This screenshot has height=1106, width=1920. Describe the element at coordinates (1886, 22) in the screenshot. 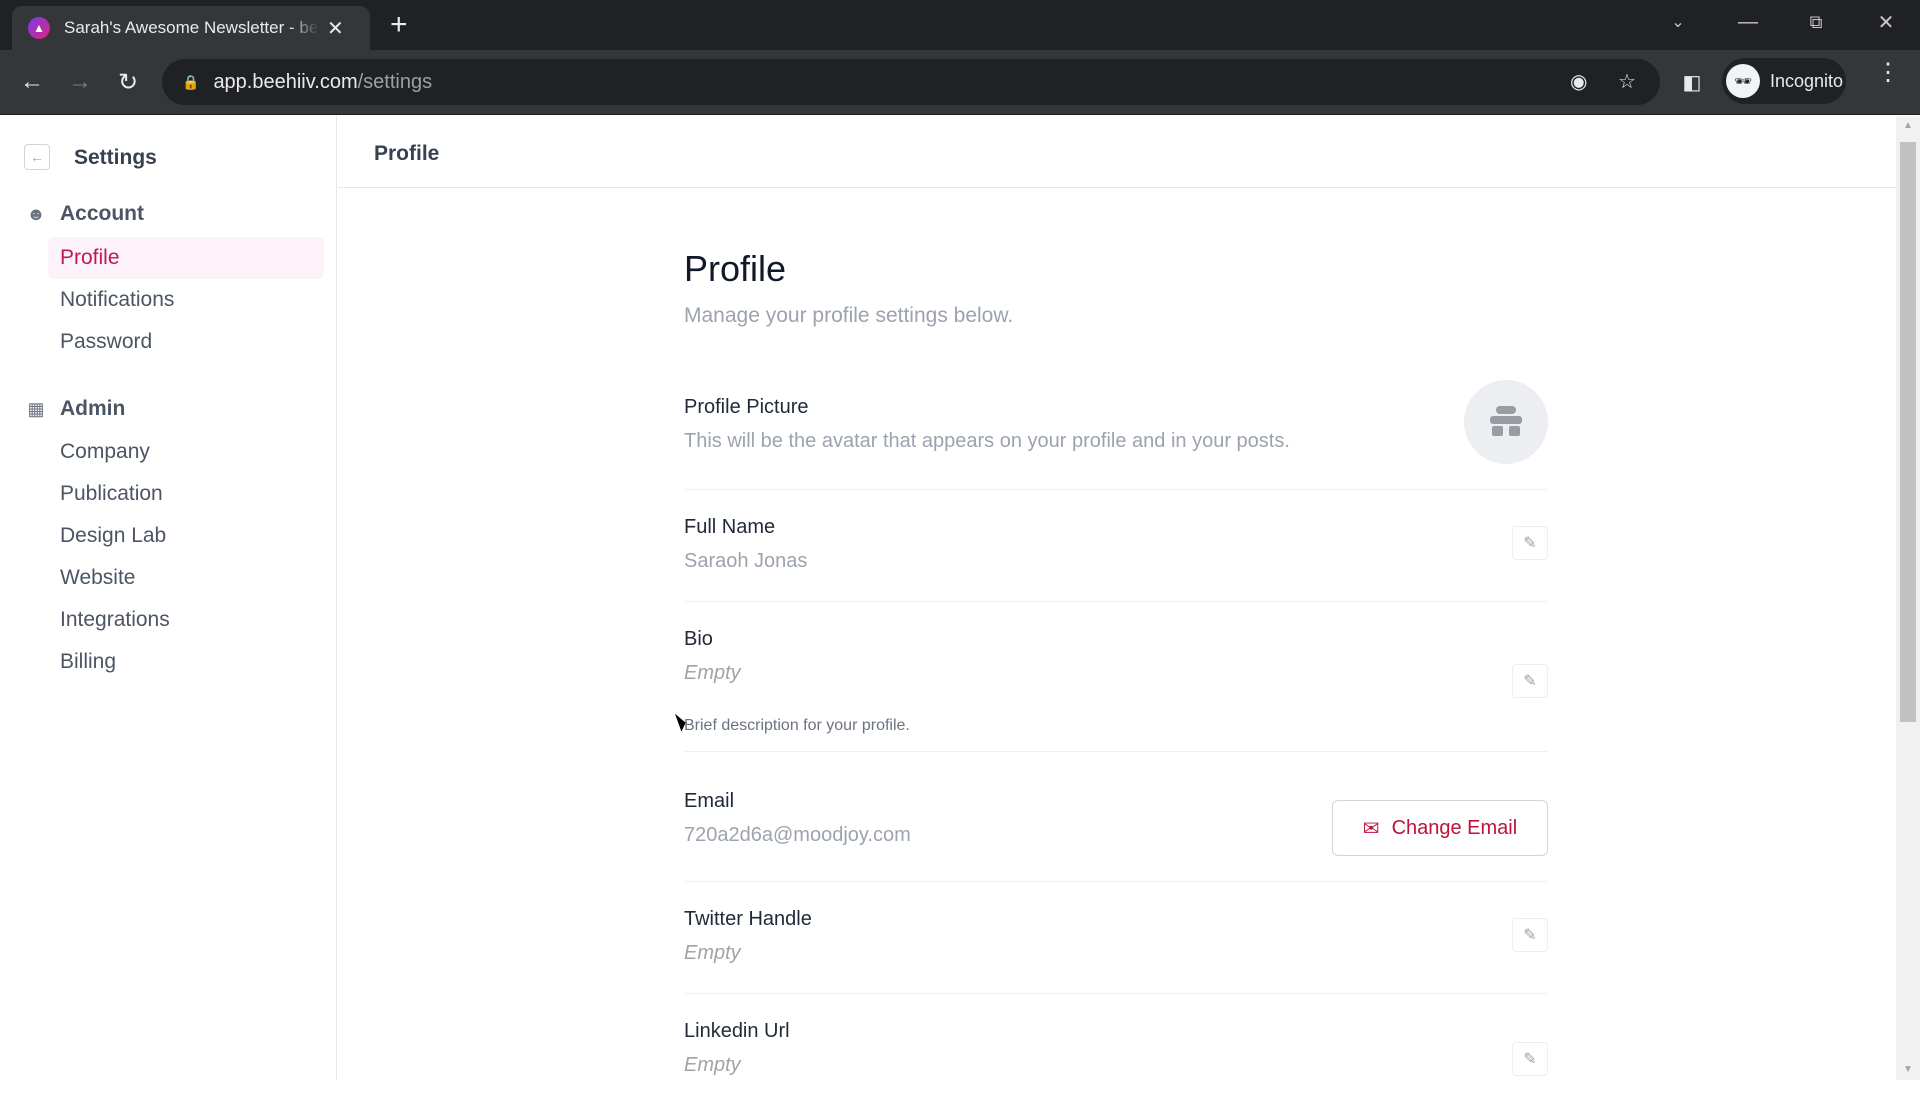

I see `close-window-button: ✕` at that location.